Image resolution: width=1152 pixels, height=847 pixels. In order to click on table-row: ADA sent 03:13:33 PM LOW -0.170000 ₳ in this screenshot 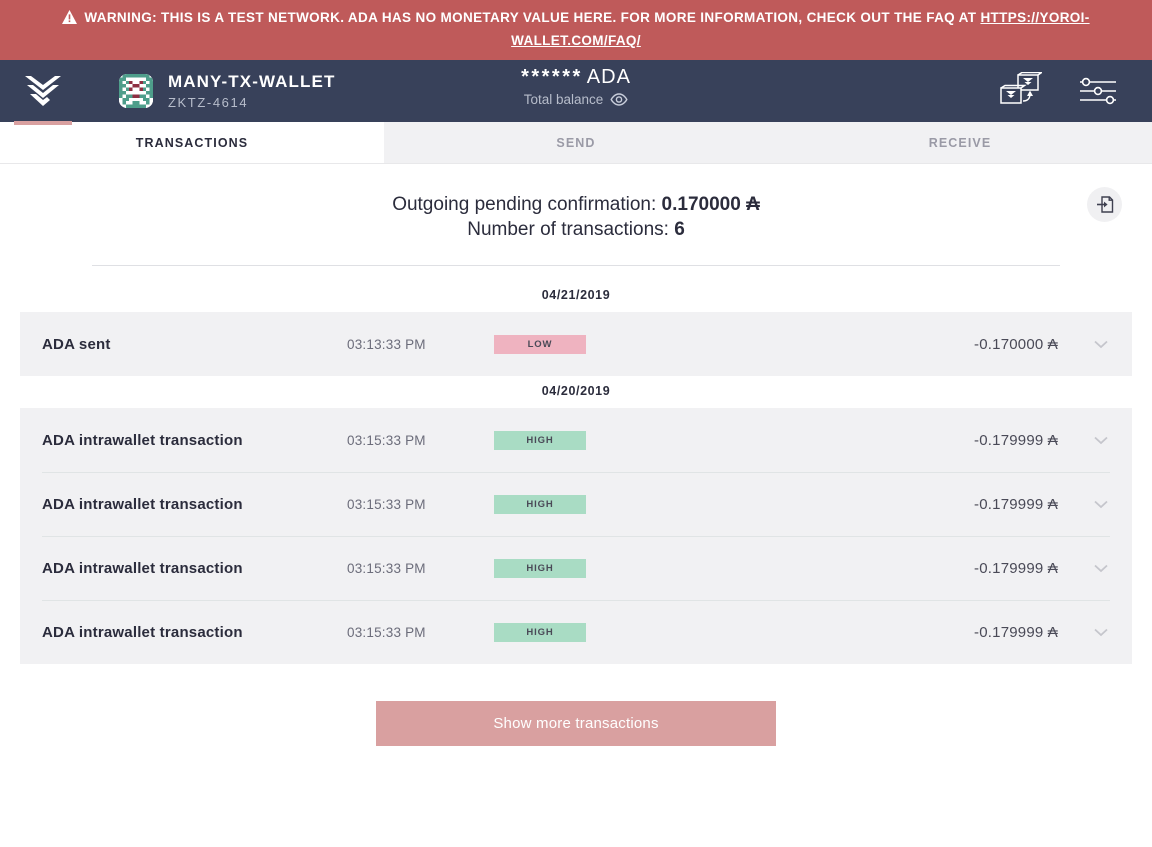, I will do `click(576, 344)`.